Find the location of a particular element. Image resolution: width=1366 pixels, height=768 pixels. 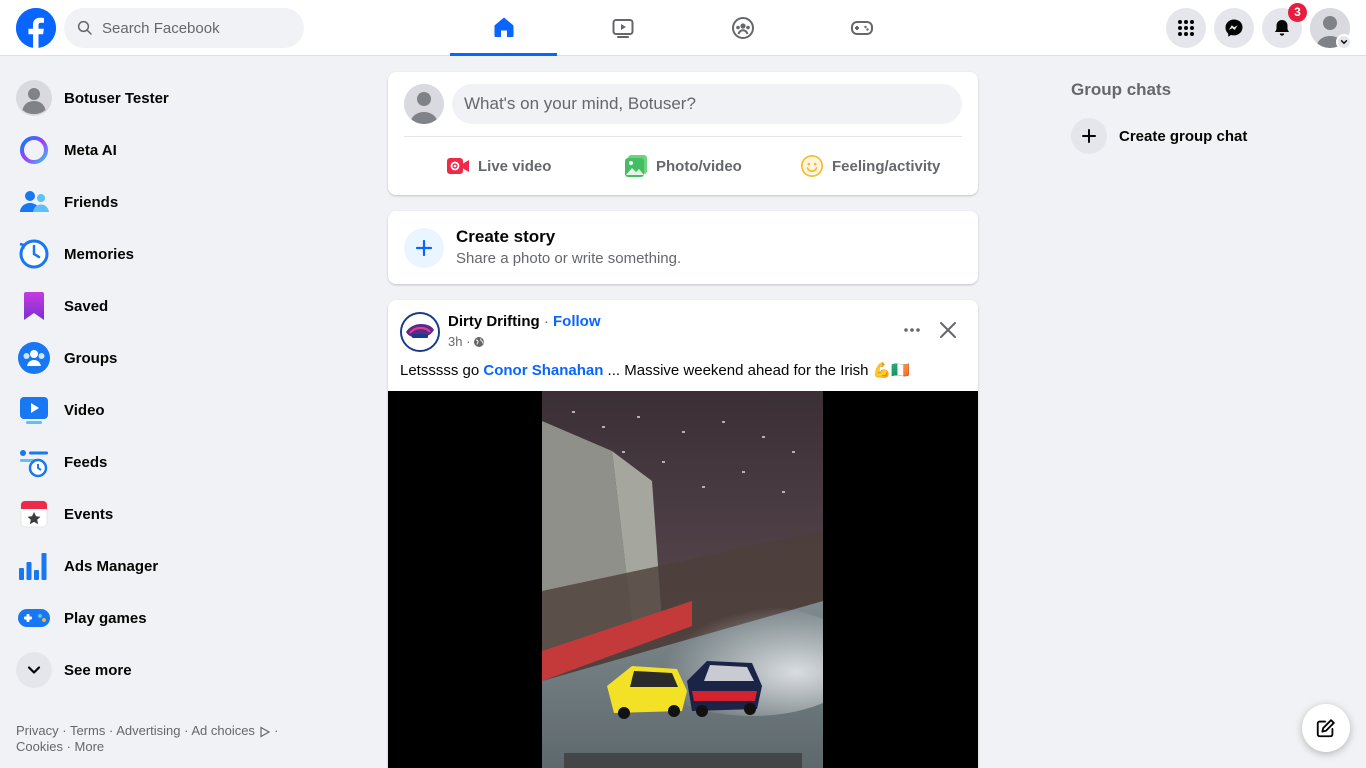

sidebar-see-more: See more is located at coordinates (180, 670).